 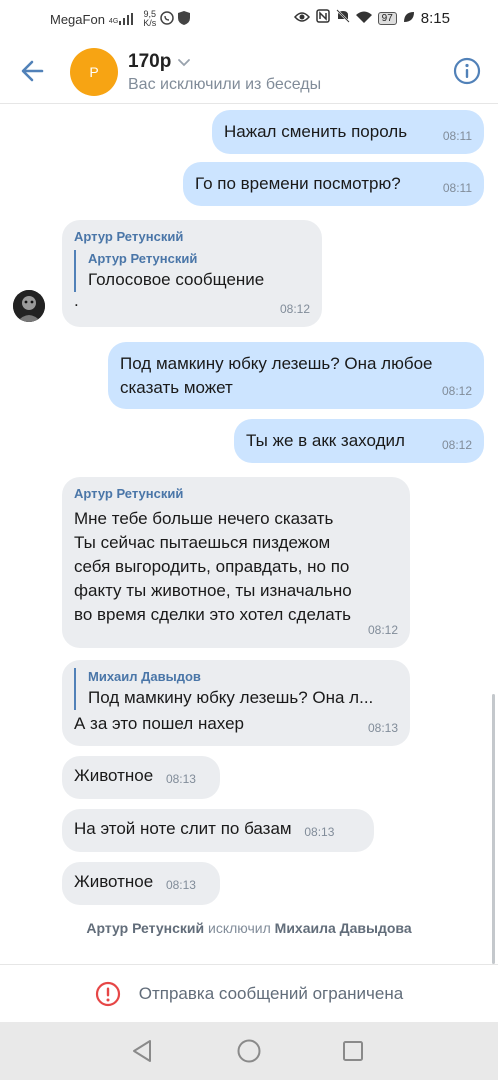 I want to click on sender-avatar, so click(x=29, y=306).